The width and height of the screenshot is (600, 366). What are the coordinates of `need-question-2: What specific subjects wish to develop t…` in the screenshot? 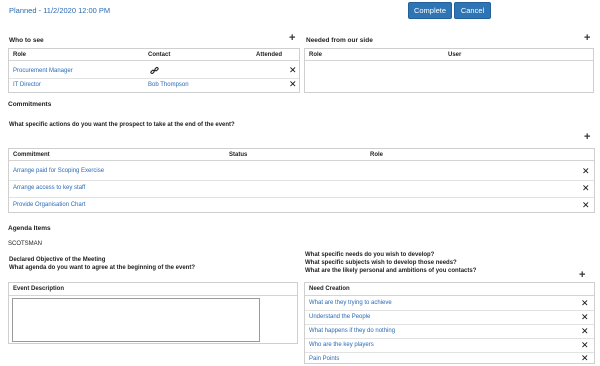 It's located at (381, 263).